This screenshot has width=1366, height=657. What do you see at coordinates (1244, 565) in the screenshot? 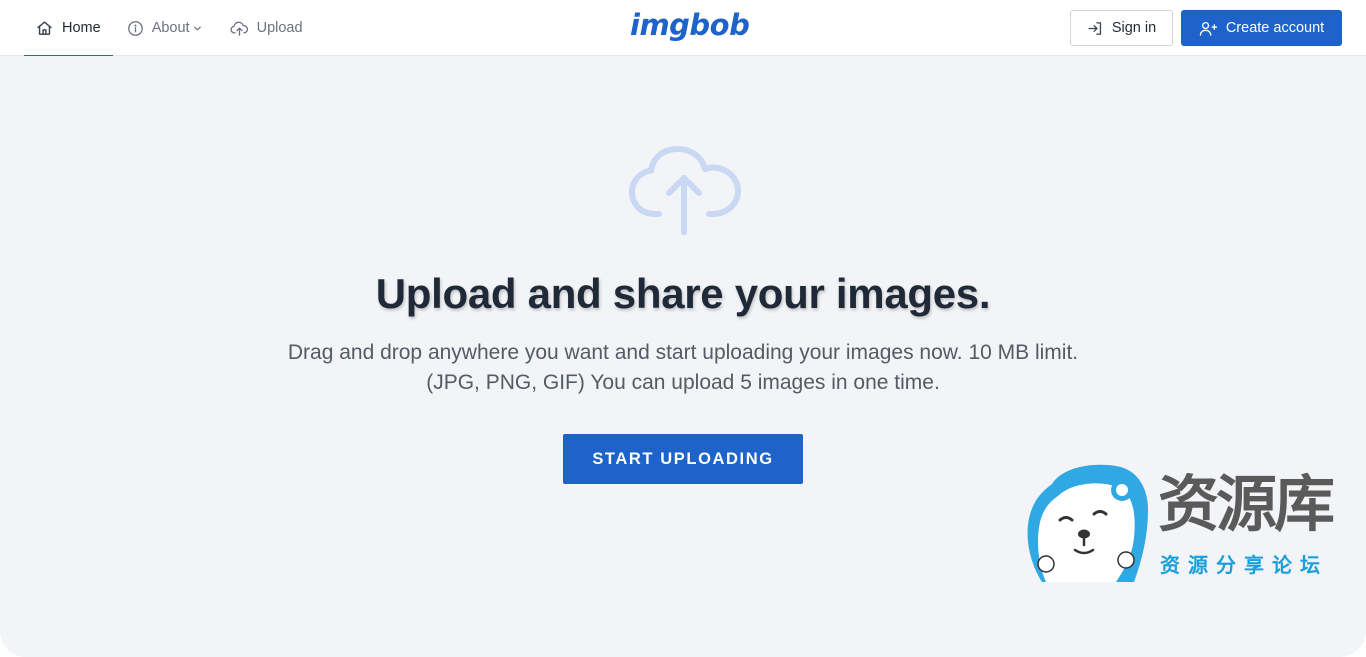
I see `watermark-subtitle: 资源分享论坛` at bounding box center [1244, 565].